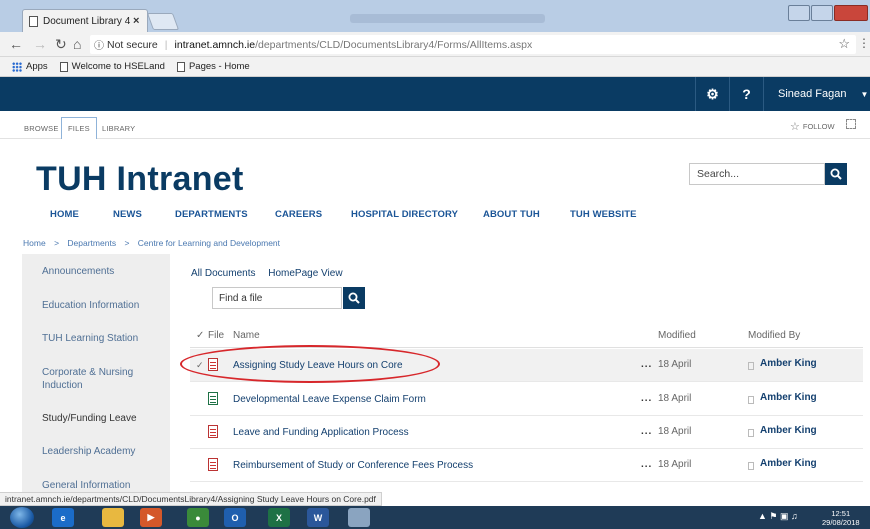 The image size is (870, 529). Describe the element at coordinates (140, 21) in the screenshot. I see `tab-close-icon: ×` at that location.